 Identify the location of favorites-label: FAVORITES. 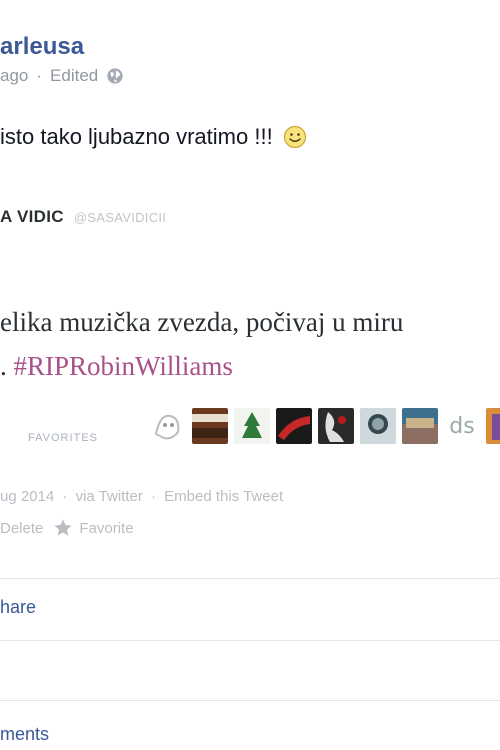
(63, 438).